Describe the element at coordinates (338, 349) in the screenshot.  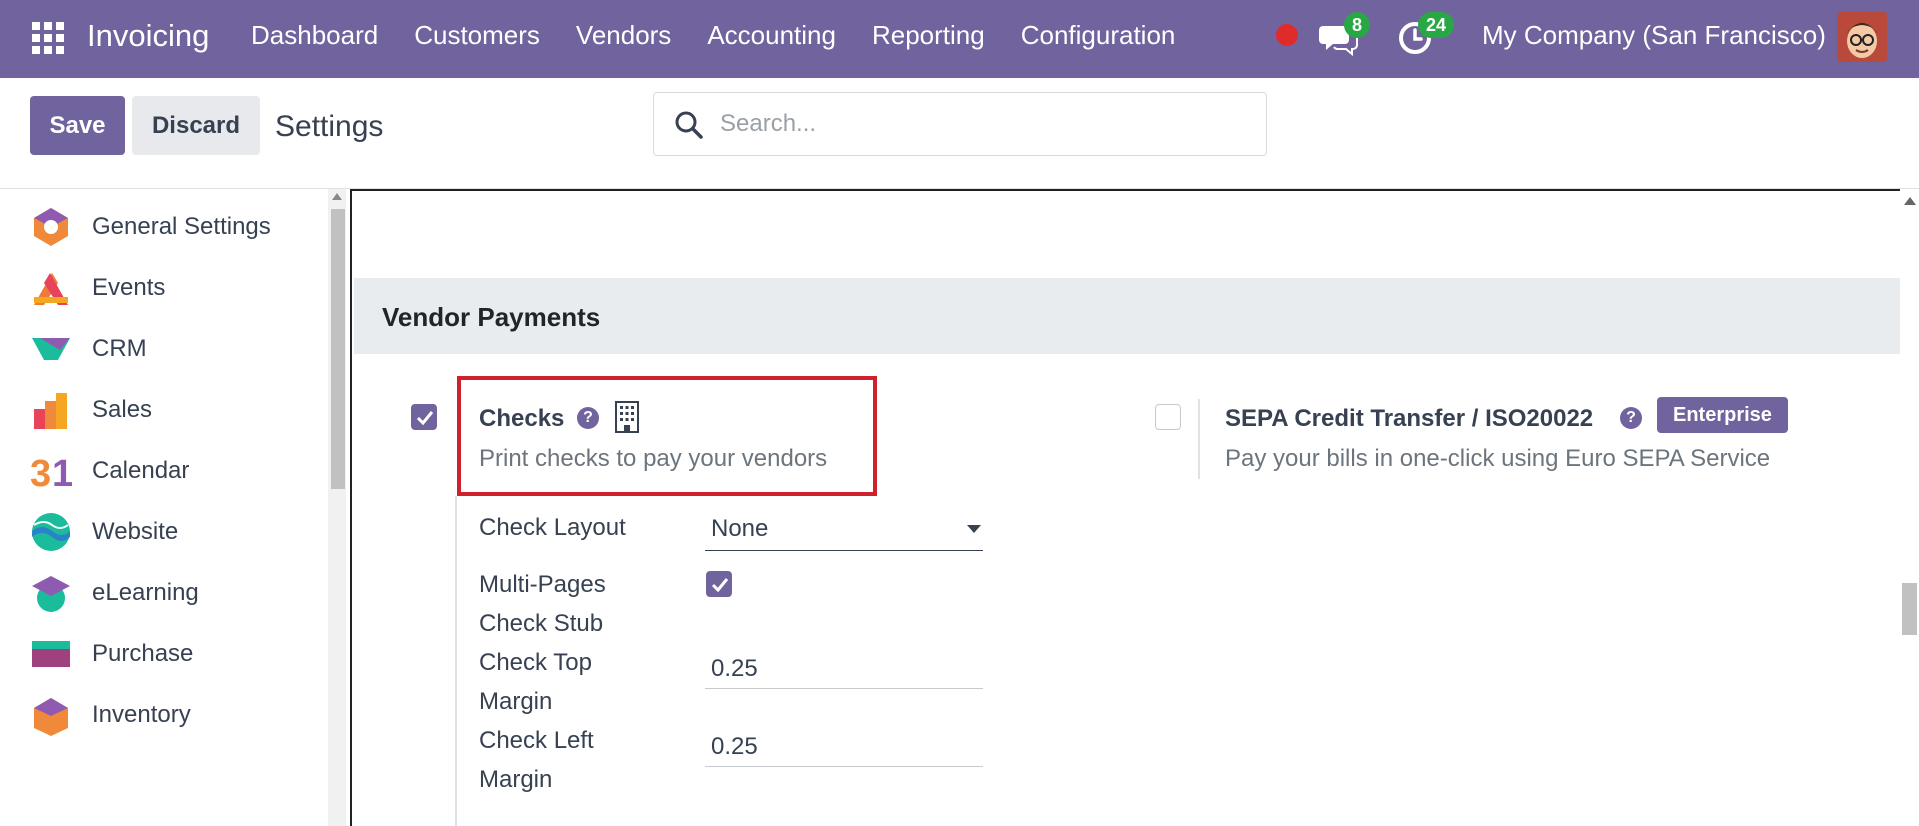
I see `sidebar-scrollbar-thumb` at that location.